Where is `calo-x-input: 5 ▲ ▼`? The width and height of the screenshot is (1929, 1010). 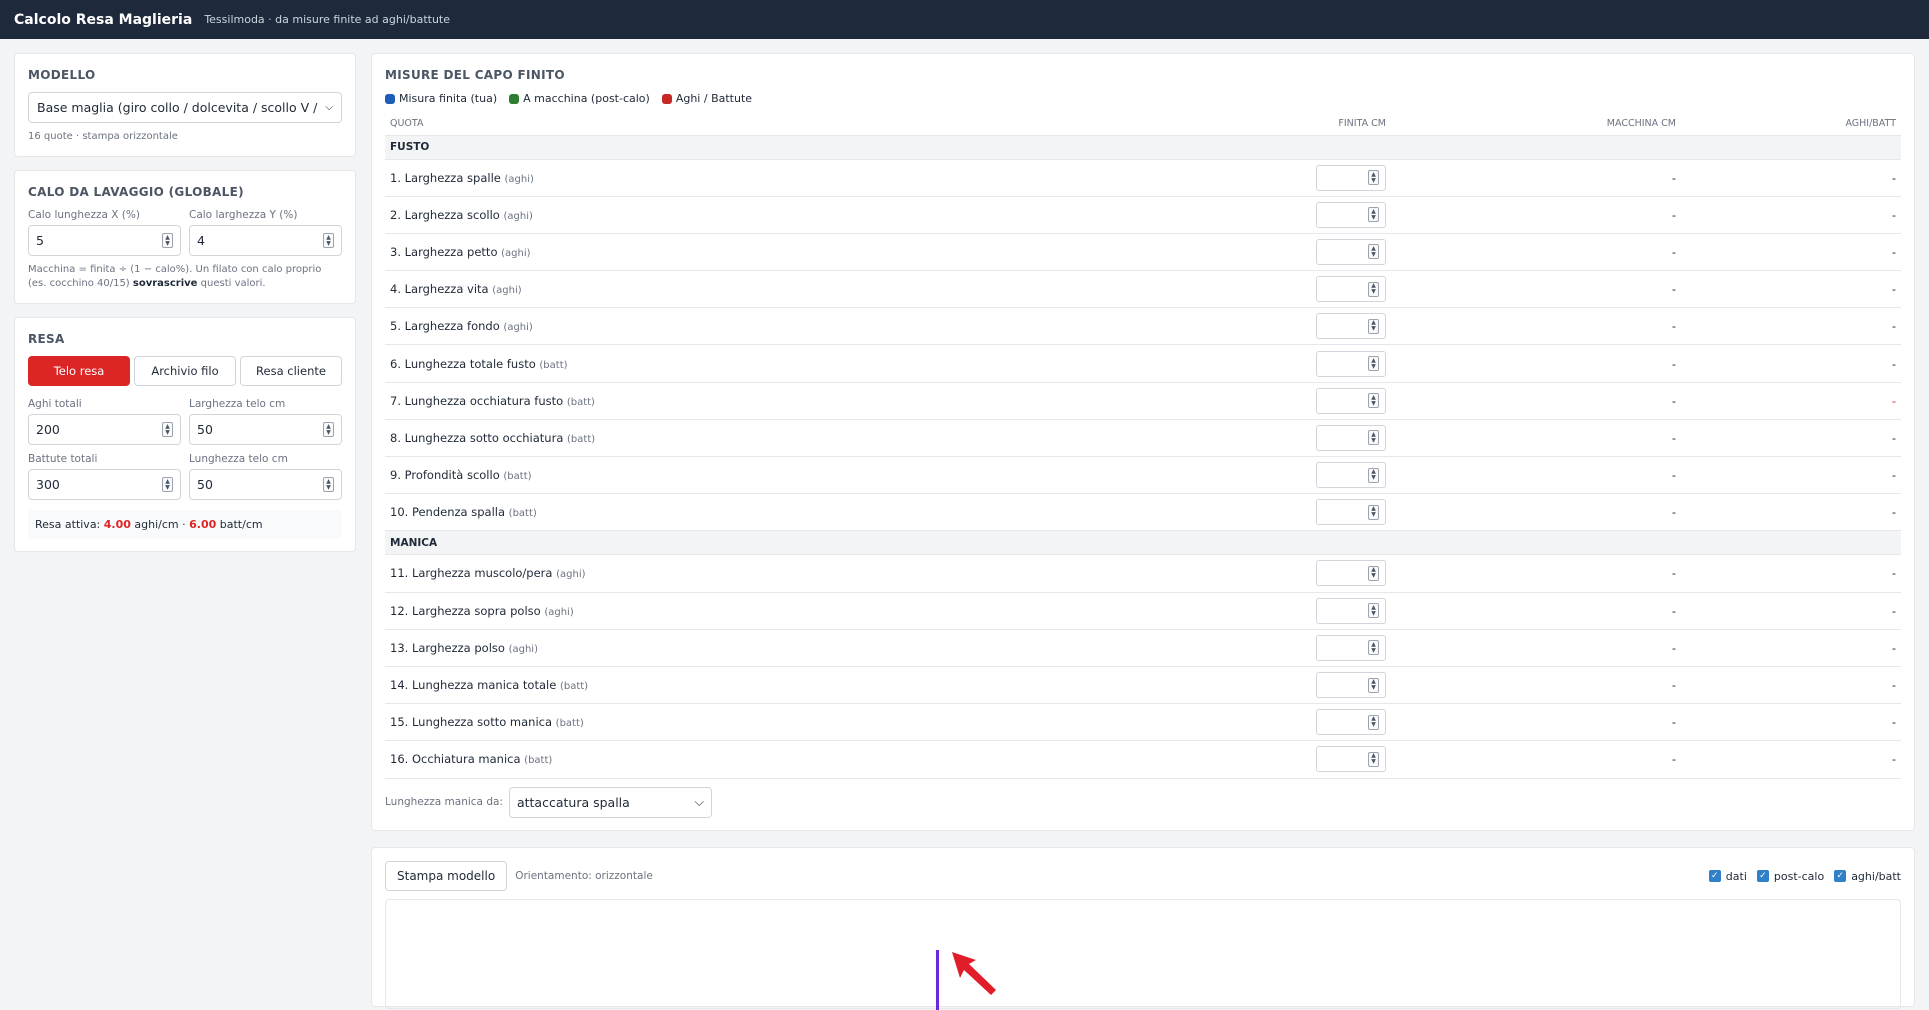 calo-x-input: 5 ▲ ▼ is located at coordinates (104, 240).